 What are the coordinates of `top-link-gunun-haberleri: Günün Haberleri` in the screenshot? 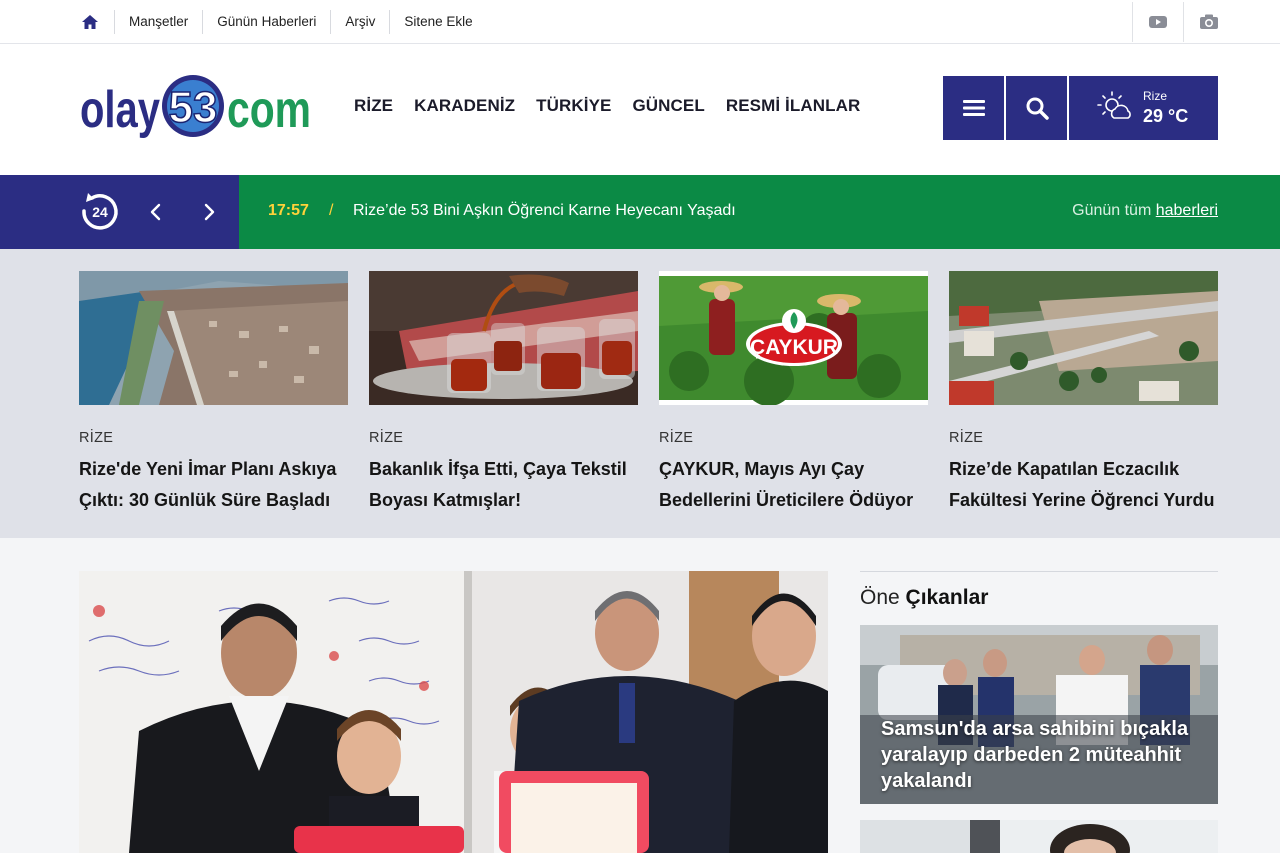 It's located at (266, 22).